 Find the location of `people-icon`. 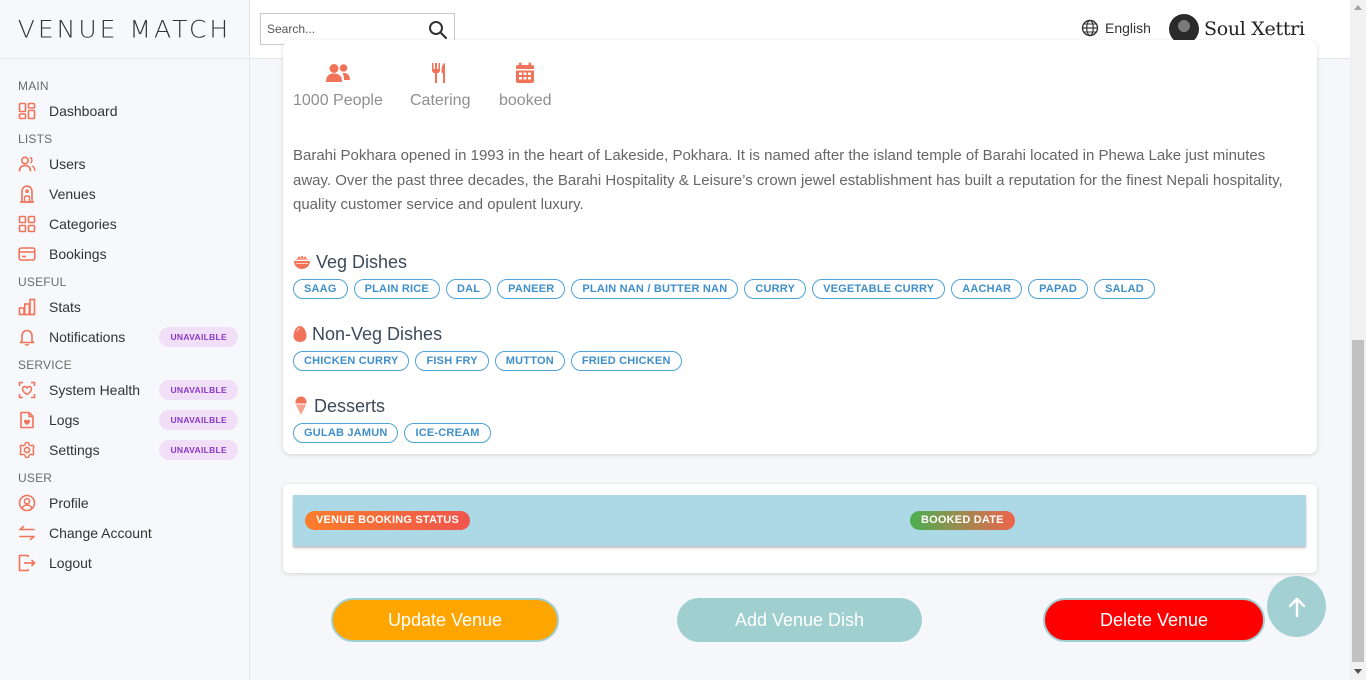

people-icon is located at coordinates (338, 73).